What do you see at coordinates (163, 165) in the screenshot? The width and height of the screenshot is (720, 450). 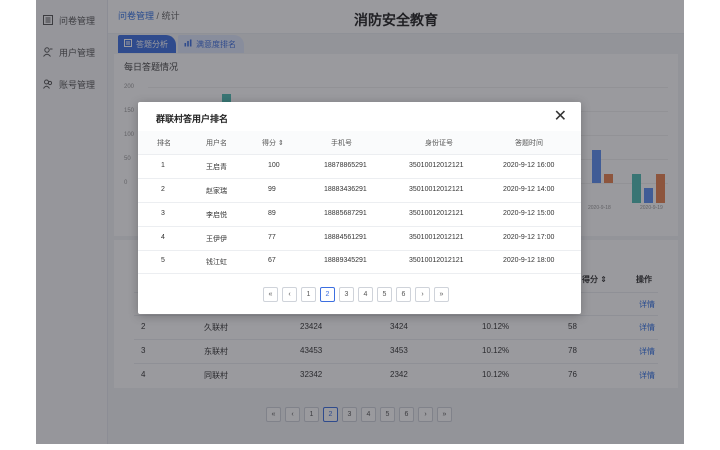 I see `modal-cell: 1` at bounding box center [163, 165].